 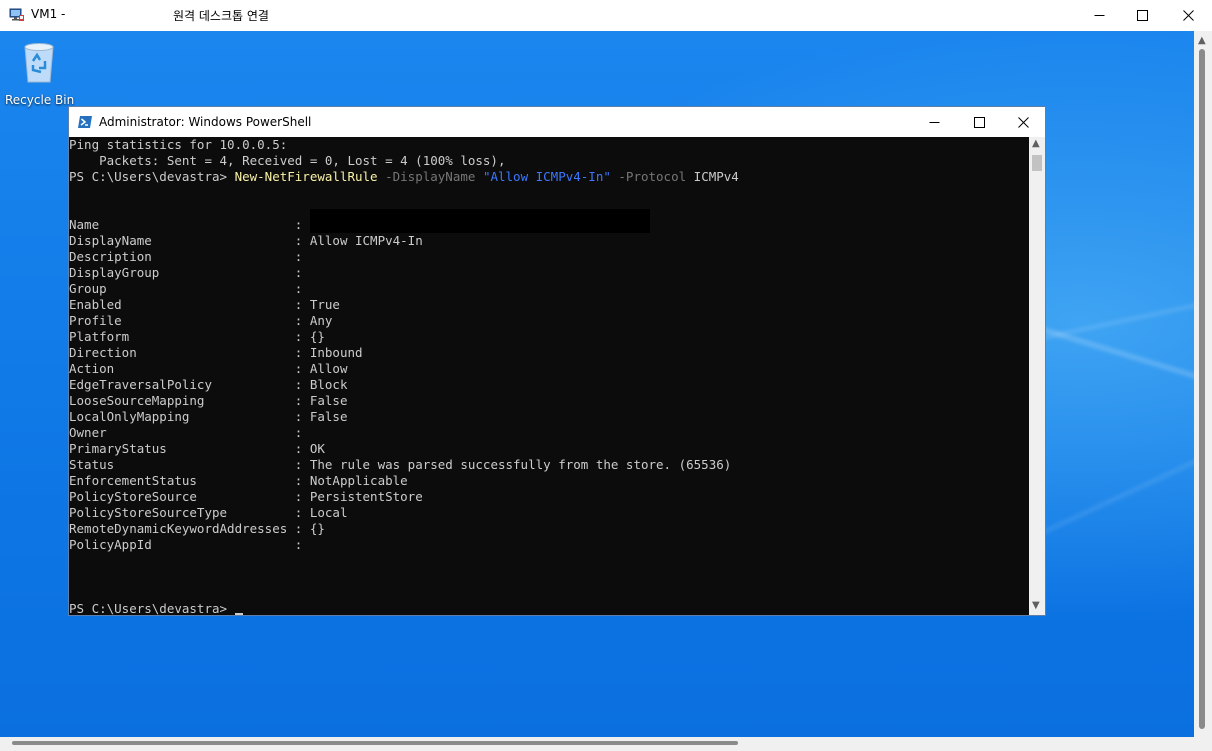 I want to click on cmdlet-name: New-NetFirewallRule, so click(x=306, y=176).